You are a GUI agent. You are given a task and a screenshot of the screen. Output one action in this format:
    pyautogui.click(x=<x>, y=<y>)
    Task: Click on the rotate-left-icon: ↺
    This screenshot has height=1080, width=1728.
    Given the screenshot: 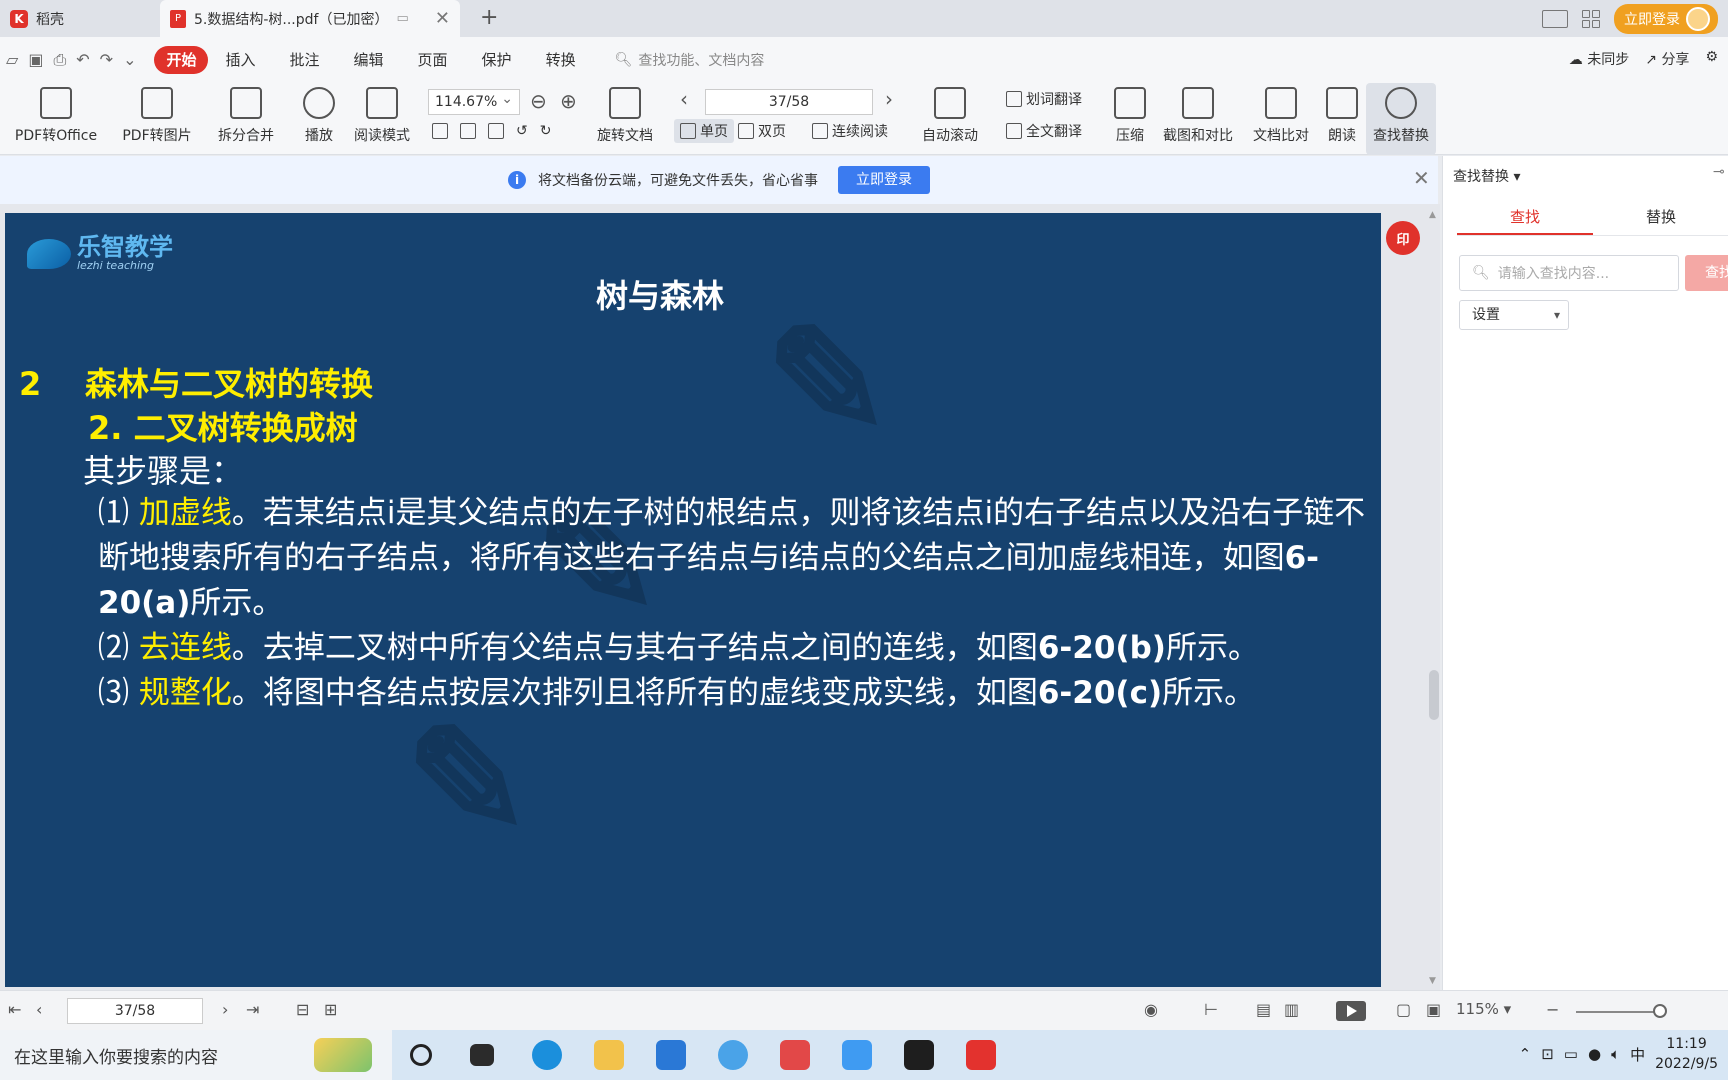 What is the action you would take?
    pyautogui.click(x=522, y=131)
    